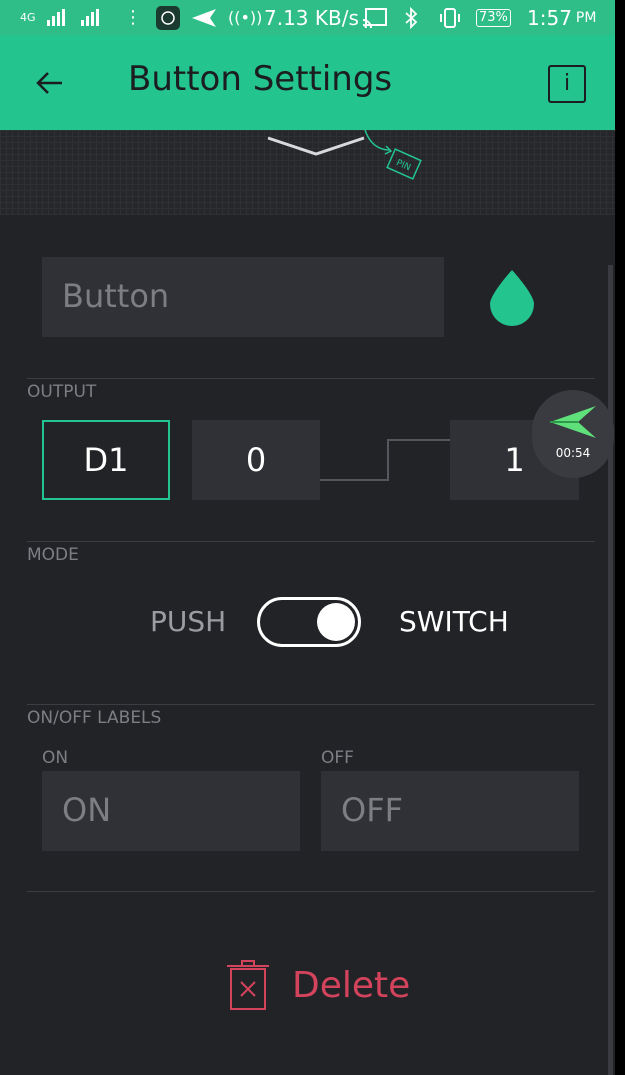  What do you see at coordinates (171, 811) in the screenshot?
I see `on-label-input: ON` at bounding box center [171, 811].